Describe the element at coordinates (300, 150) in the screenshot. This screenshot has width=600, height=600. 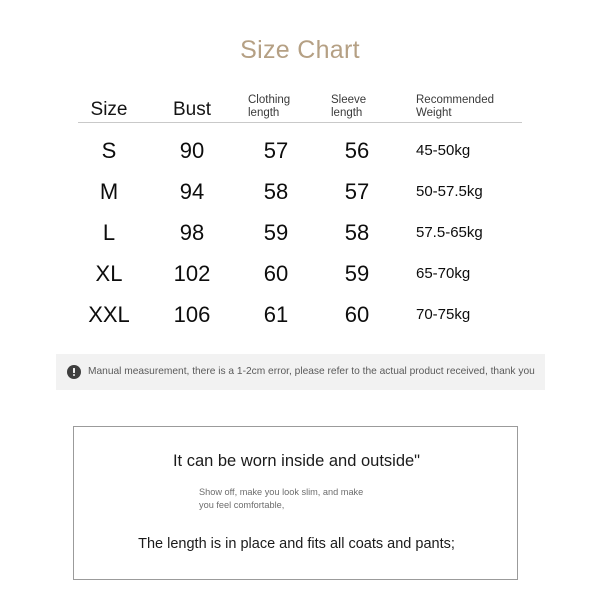
I see `table-row: S 90 57 56 45-50kg` at that location.